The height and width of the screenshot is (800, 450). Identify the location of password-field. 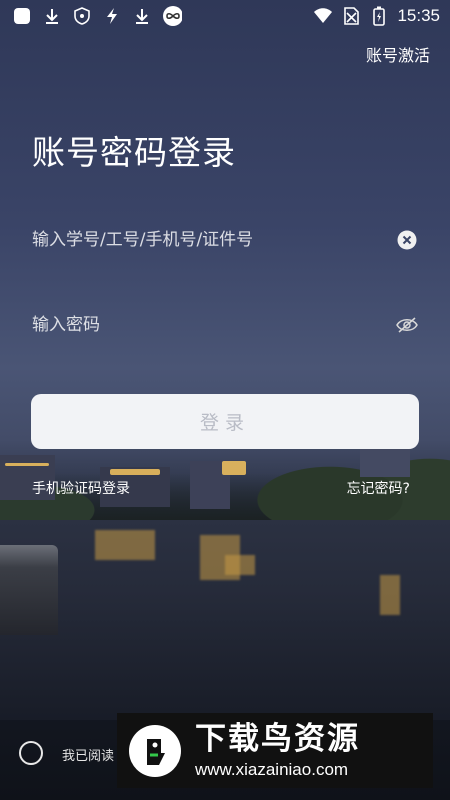
(225, 325).